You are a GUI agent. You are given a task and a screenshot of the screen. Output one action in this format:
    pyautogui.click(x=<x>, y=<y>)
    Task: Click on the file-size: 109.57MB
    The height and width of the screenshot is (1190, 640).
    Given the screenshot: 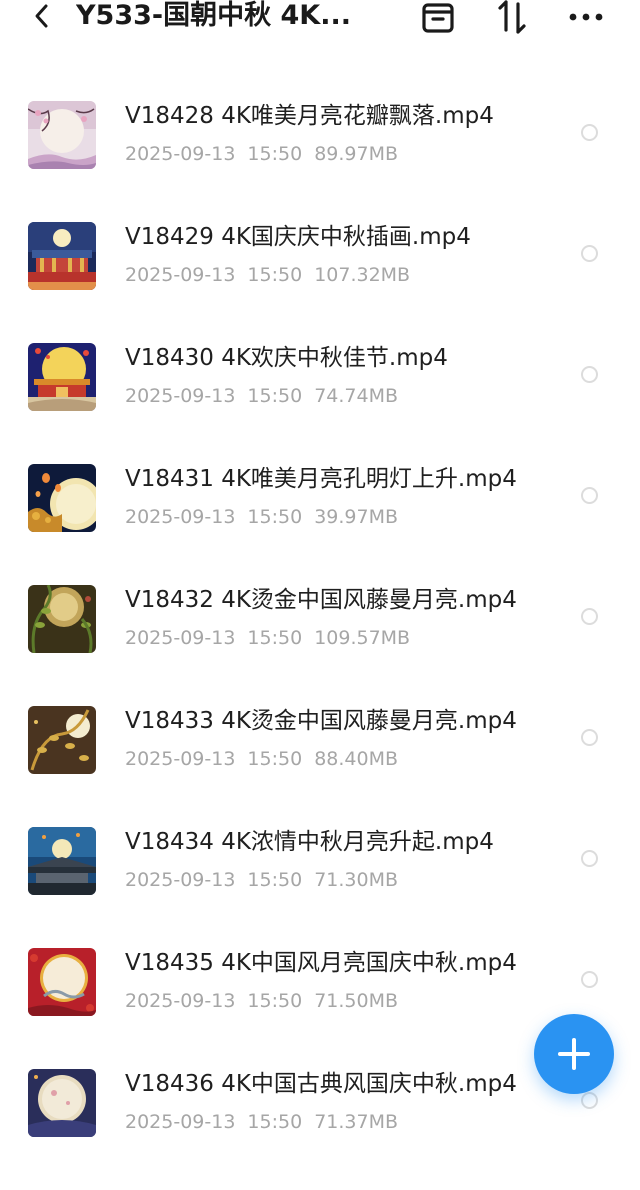 What is the action you would take?
    pyautogui.click(x=362, y=638)
    